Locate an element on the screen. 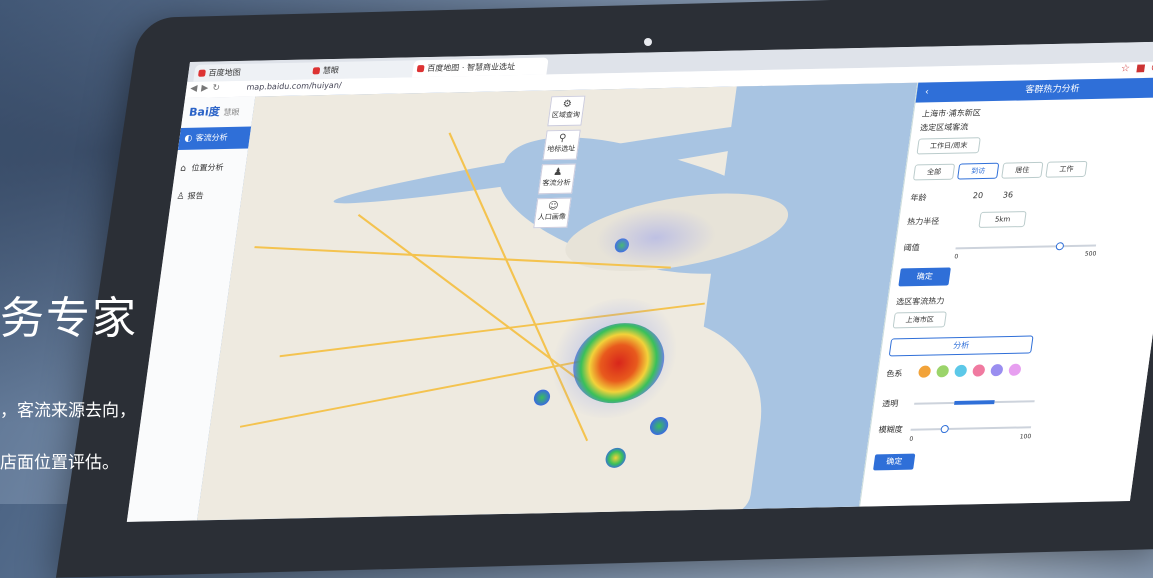  star-icon: ☆ is located at coordinates (1125, 68).